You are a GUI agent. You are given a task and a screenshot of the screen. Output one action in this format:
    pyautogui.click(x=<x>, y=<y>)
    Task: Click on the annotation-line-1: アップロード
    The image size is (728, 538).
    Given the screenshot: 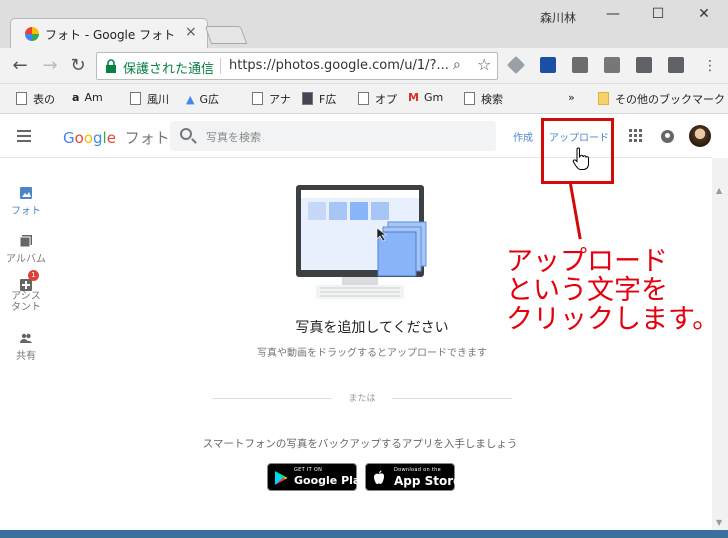 What is the action you would take?
    pyautogui.click(x=587, y=261)
    